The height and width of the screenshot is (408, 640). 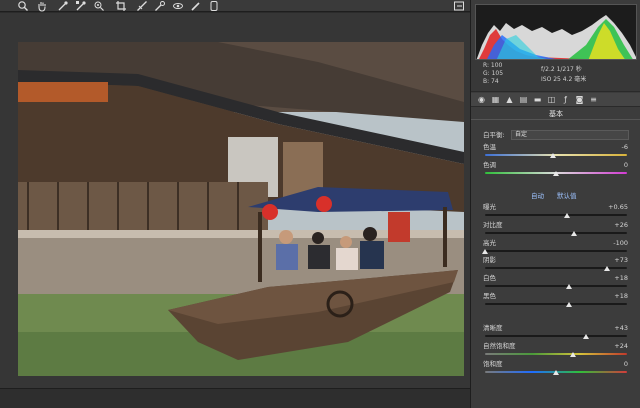 I want to click on tab-presets-icon: ≡, so click(x=593, y=99).